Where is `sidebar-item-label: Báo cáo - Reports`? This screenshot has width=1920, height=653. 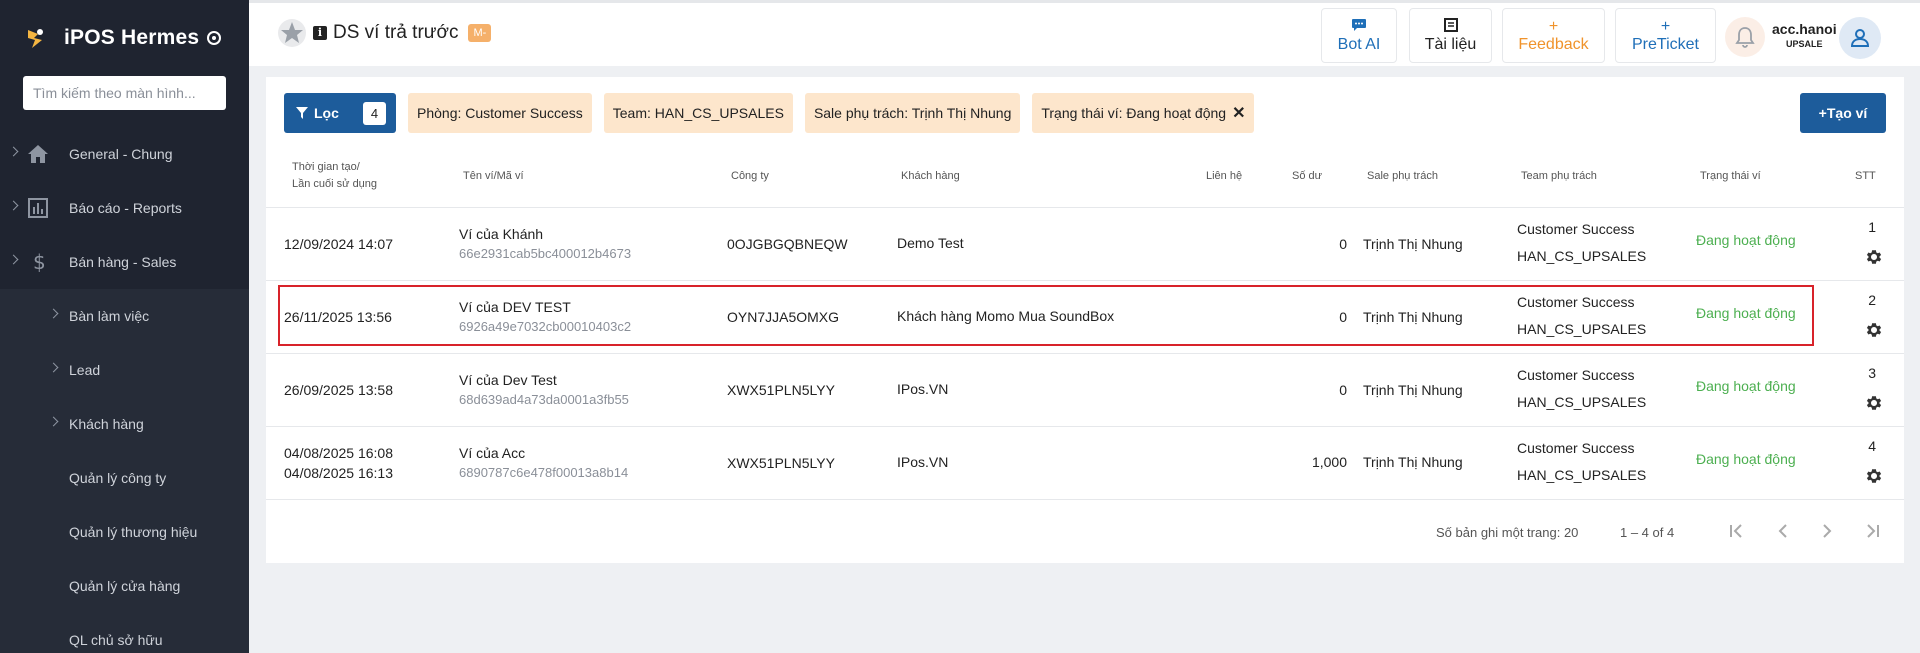 sidebar-item-label: Báo cáo - Reports is located at coordinates (125, 208).